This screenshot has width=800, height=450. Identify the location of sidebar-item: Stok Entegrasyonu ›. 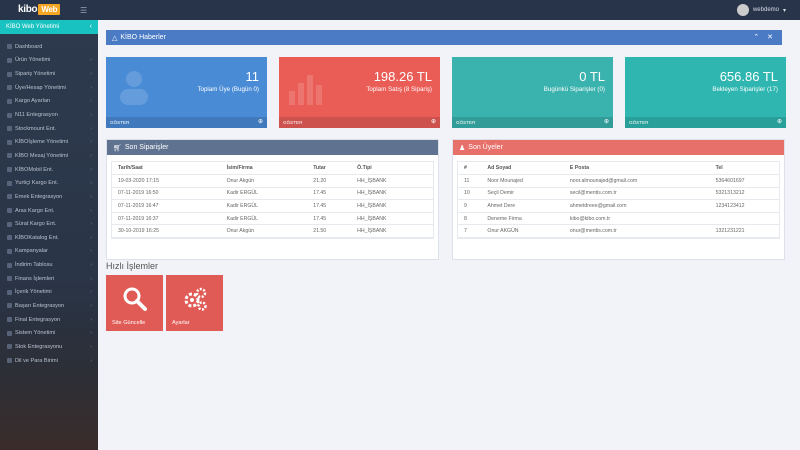
(49, 347).